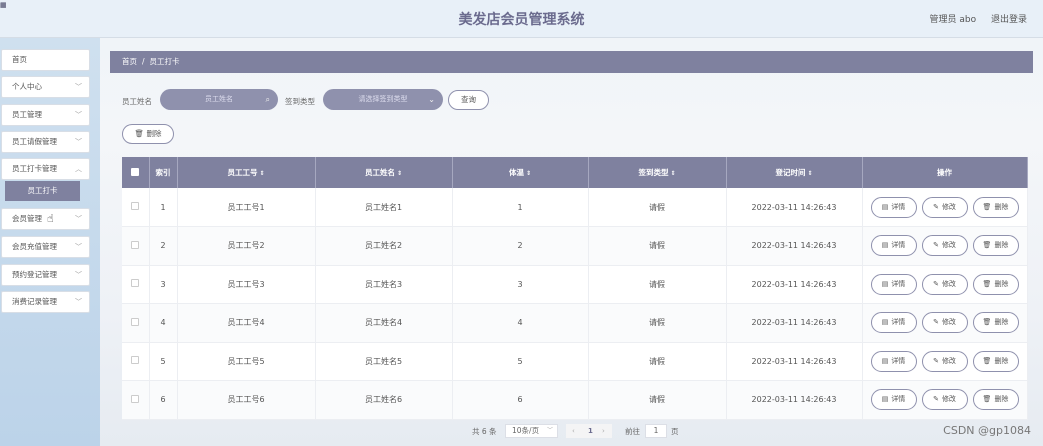 The image size is (1043, 446). Describe the element at coordinates (50, 218) in the screenshot. I see `hand-cursor-icon: ☝` at that location.